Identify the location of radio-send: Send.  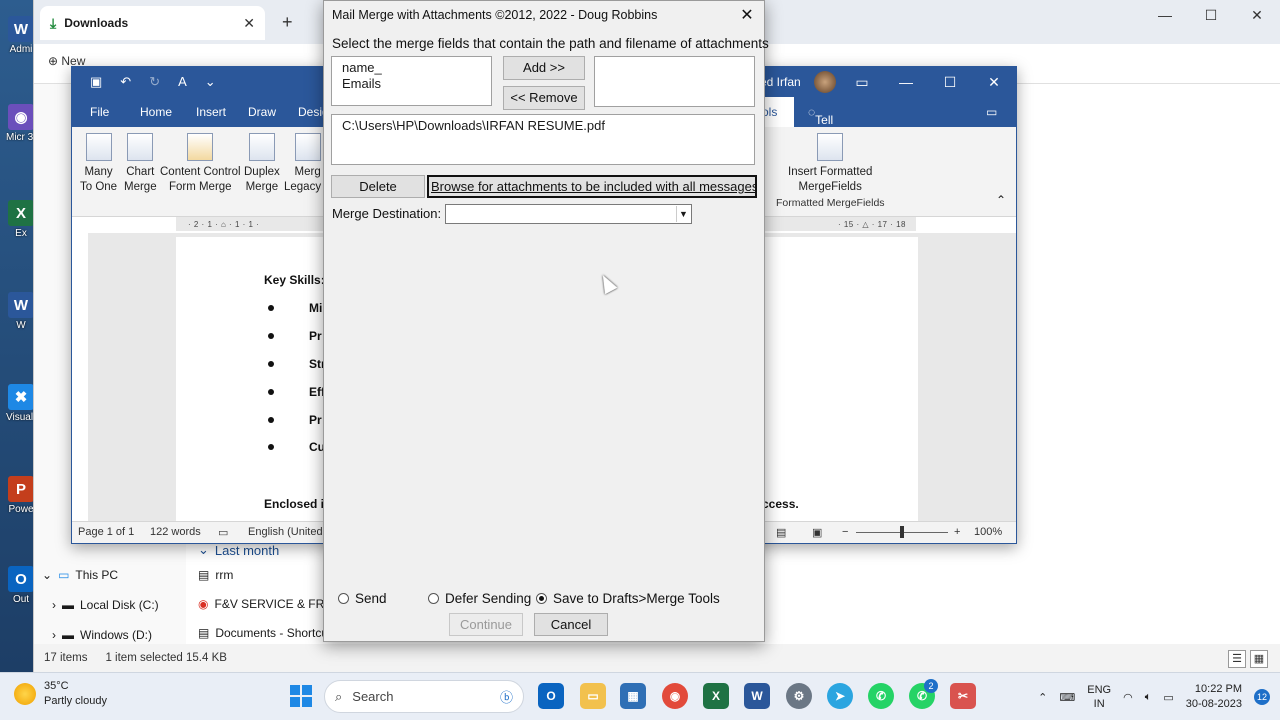
(362, 598).